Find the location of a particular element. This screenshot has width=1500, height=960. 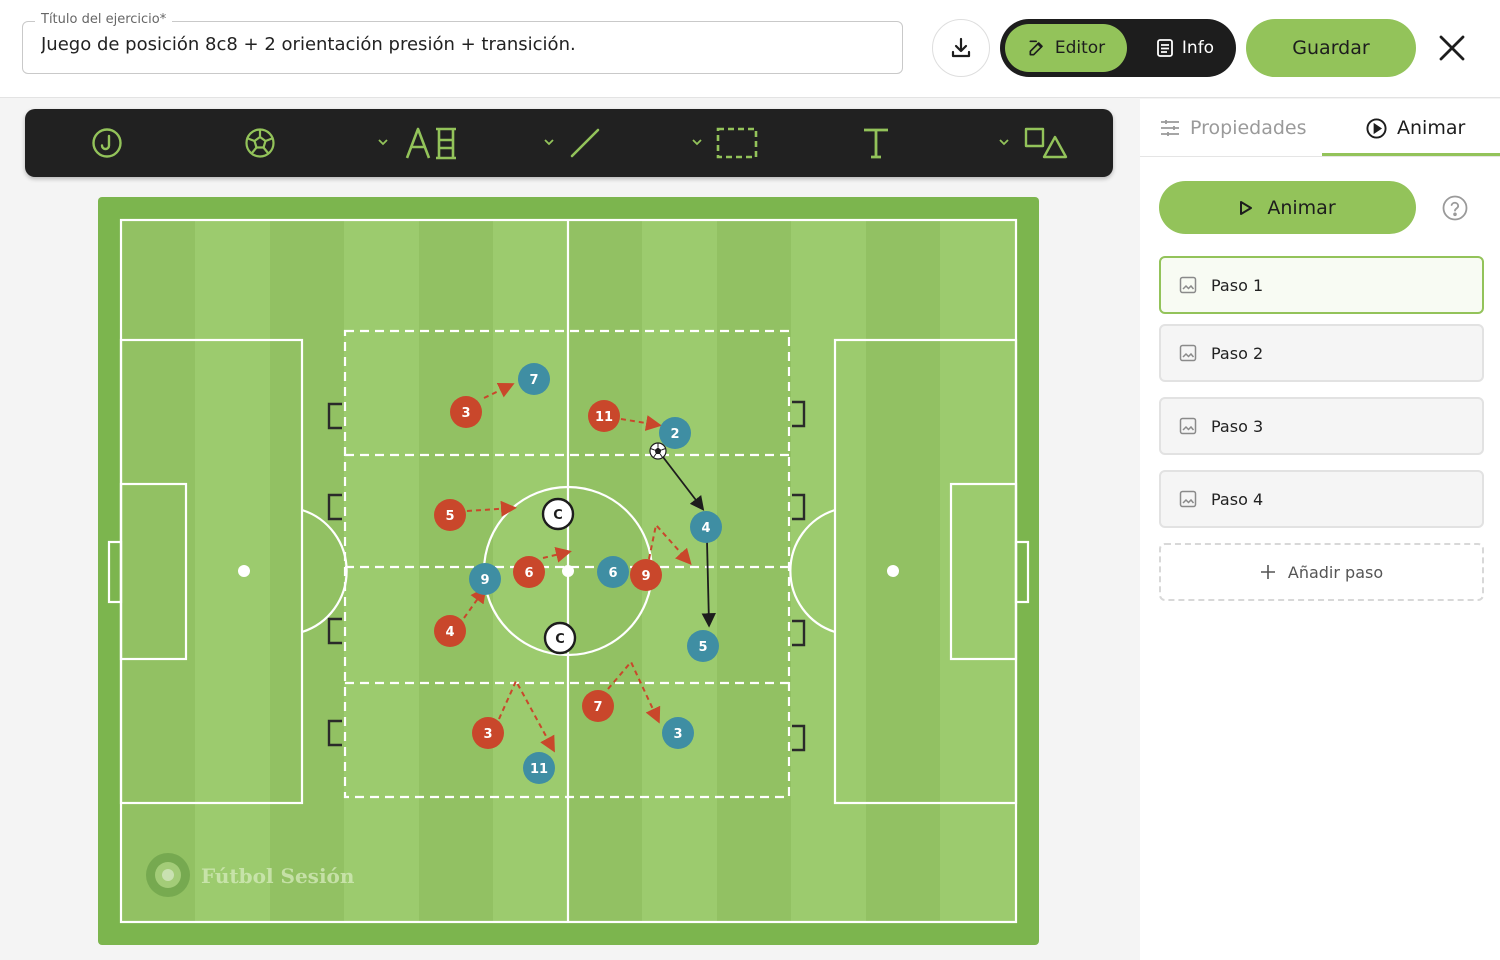

red-player-5: 5 is located at coordinates (450, 515).